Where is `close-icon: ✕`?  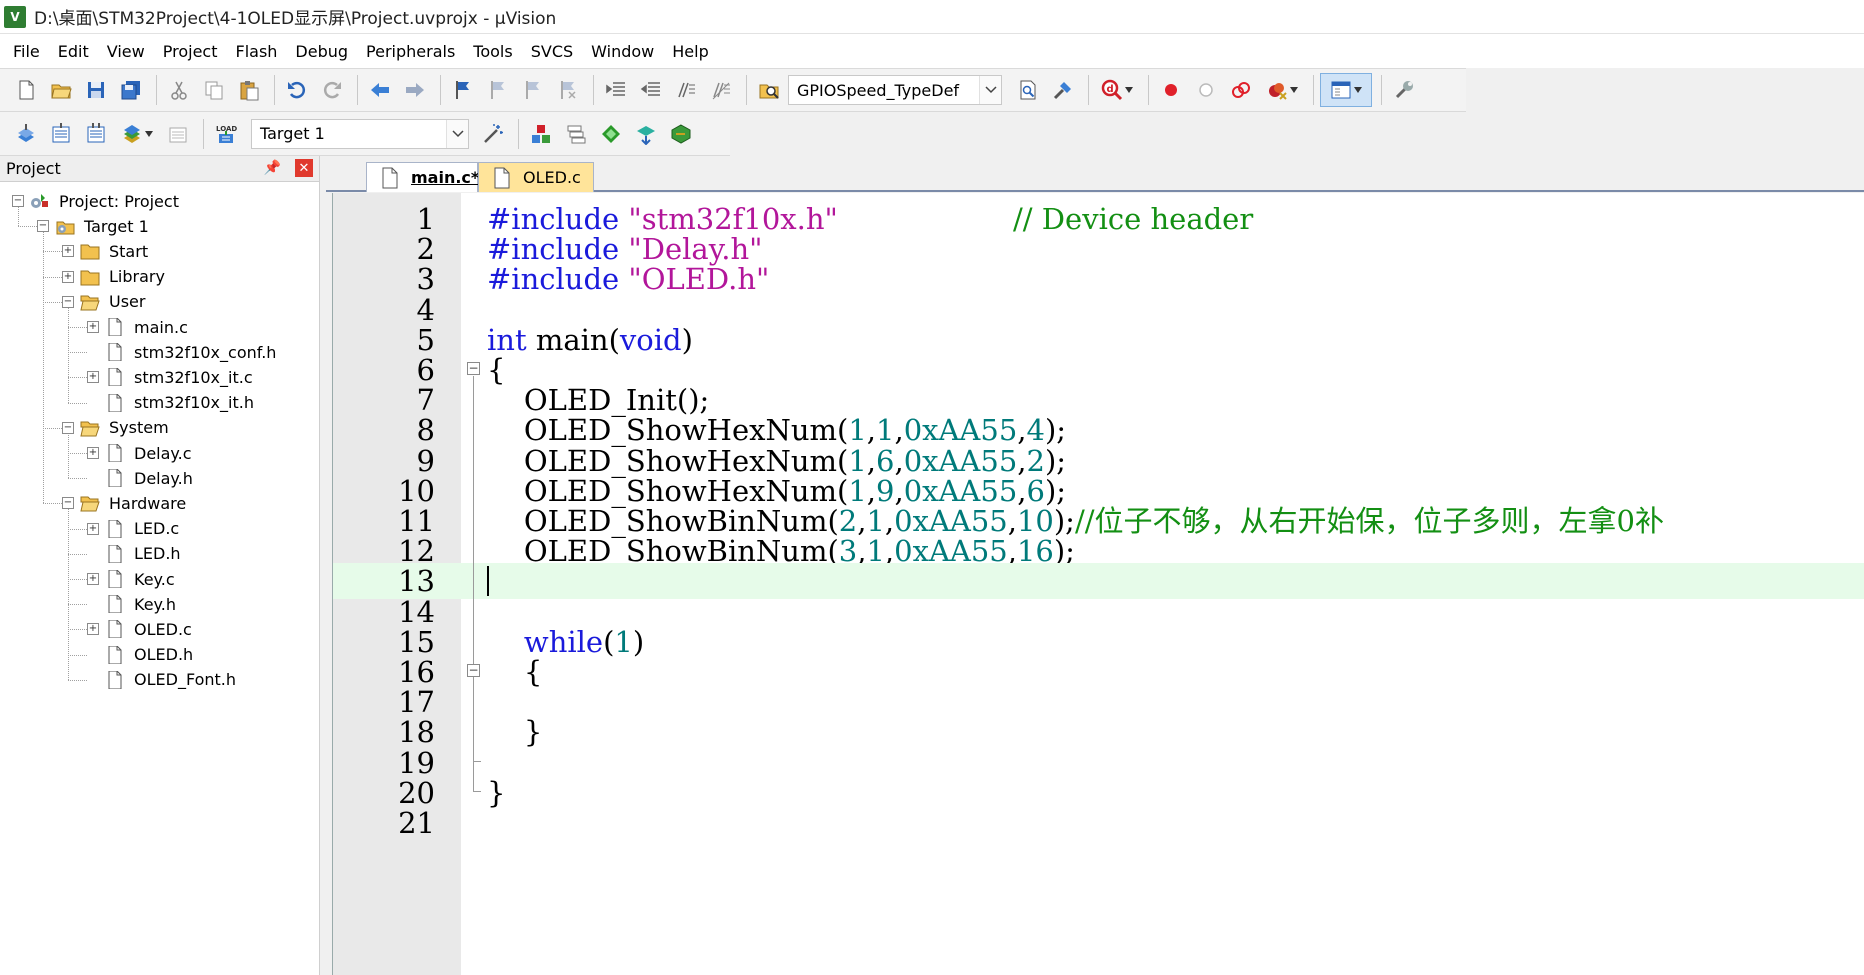 close-icon: ✕ is located at coordinates (304, 168).